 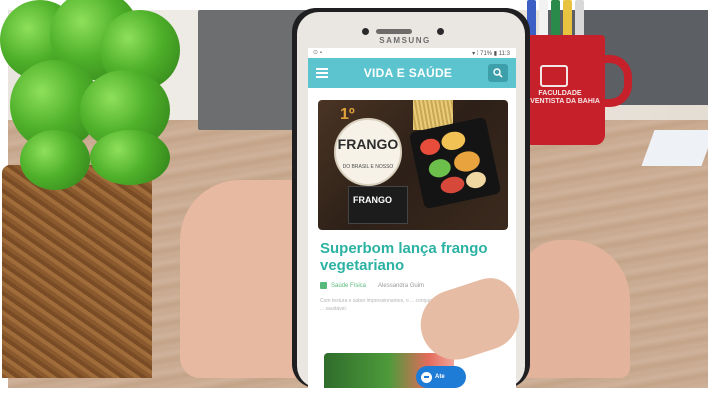 I want to click on product-package: FRANGO, so click(x=378, y=205).